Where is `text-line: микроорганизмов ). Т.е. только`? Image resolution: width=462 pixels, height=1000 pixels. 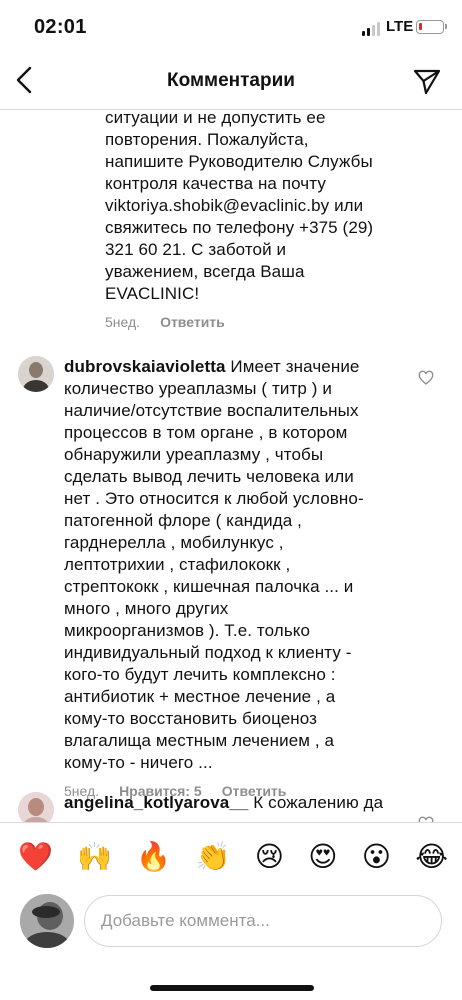 text-line: микроорганизмов ). Т.е. только is located at coordinates (187, 630).